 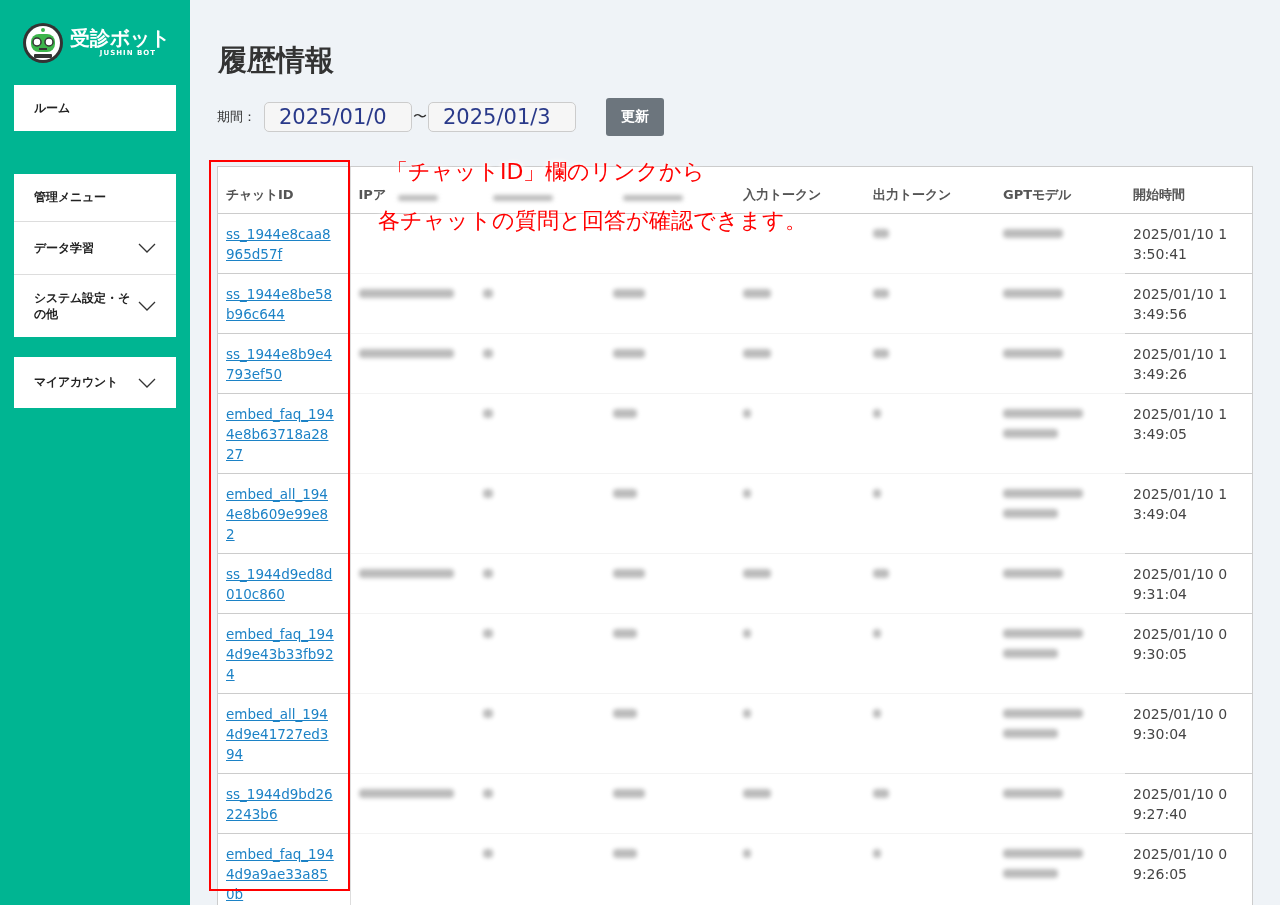 I want to click on sidebar-item: データ学習, so click(x=95, y=247).